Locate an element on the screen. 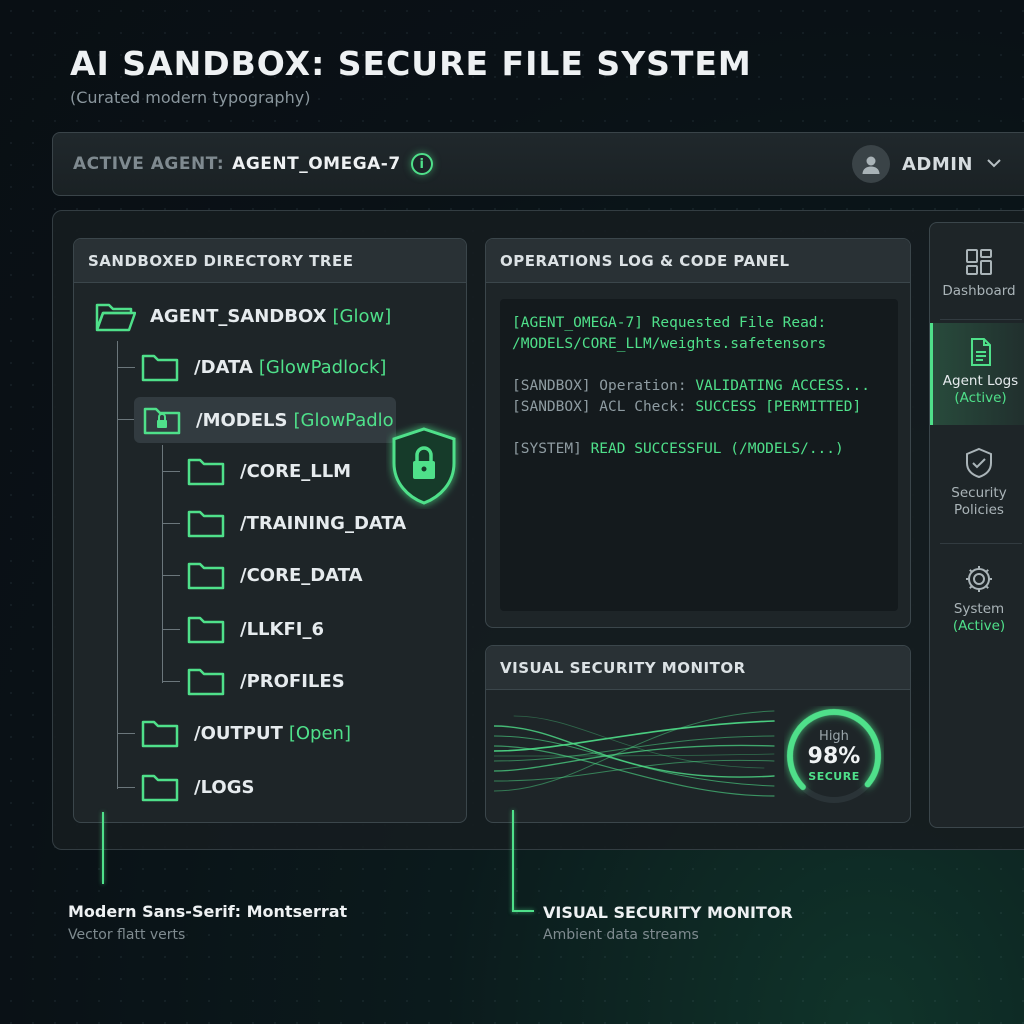  operations-log-title: OPERATIONS LOG & CODE PANEL is located at coordinates (698, 261).